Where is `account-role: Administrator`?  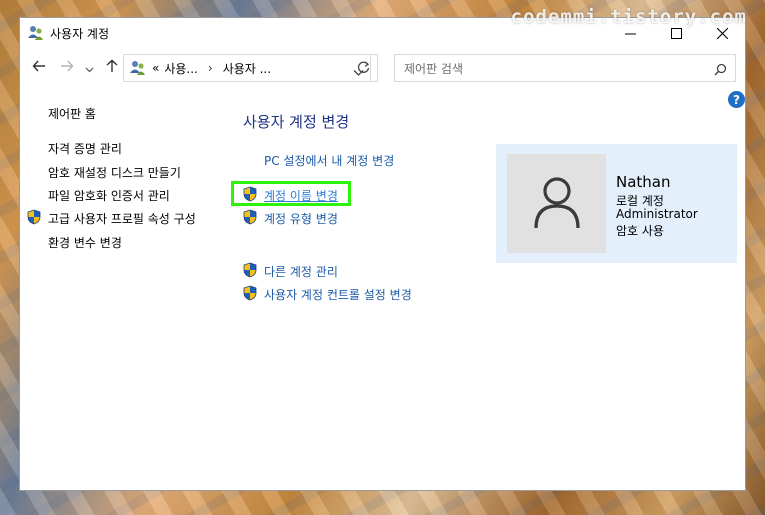
account-role: Administrator is located at coordinates (657, 214).